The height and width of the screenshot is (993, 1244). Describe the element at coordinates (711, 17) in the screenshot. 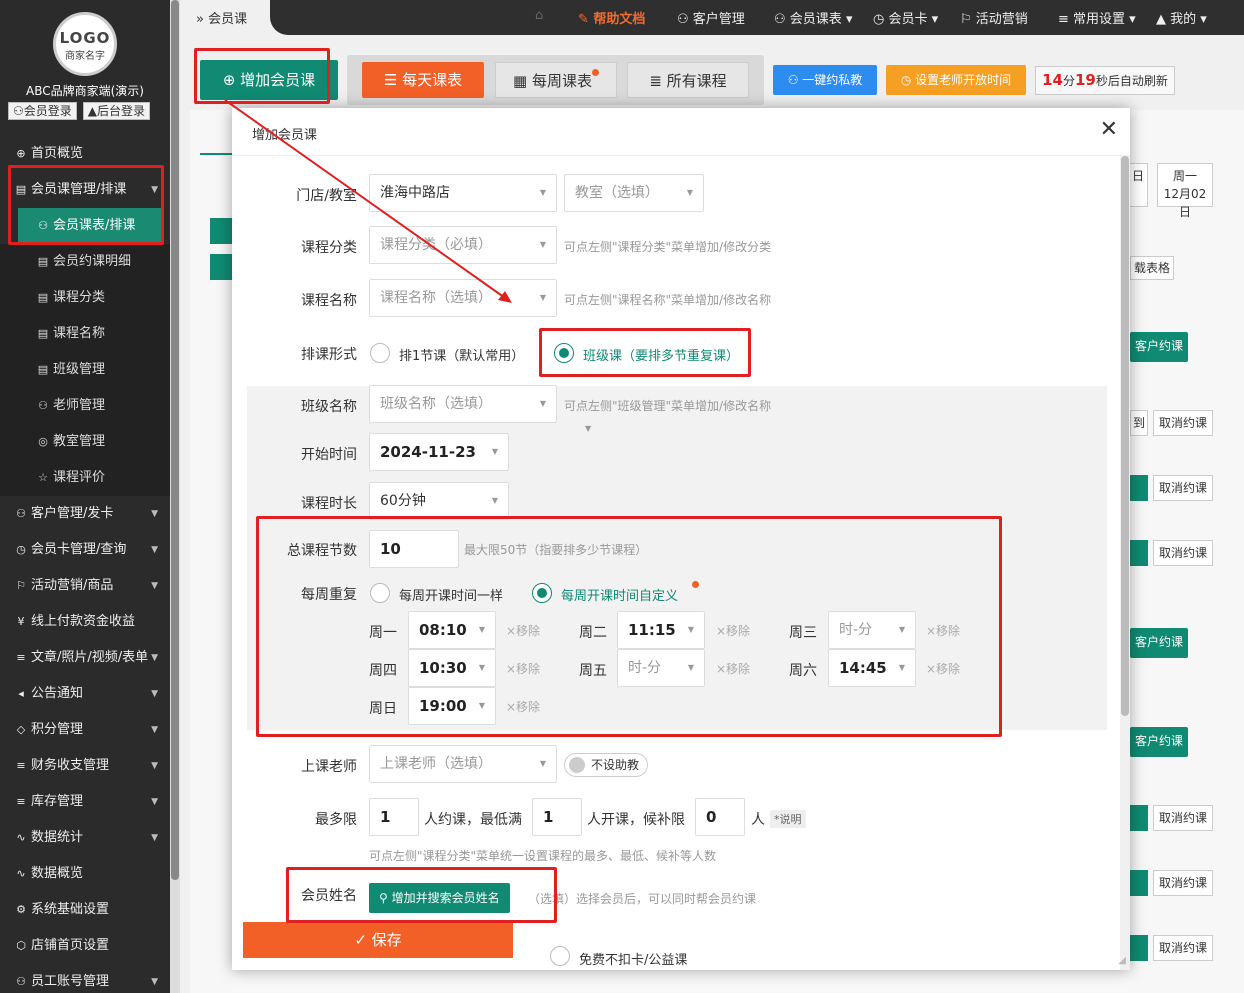

I see `nav-customer: ⚇ 客户管理` at that location.